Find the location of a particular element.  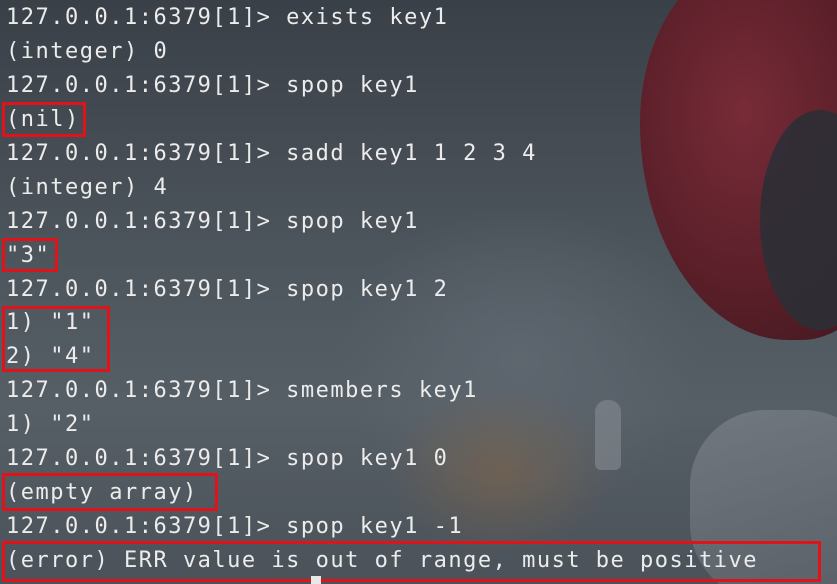

terminal-cursor is located at coordinates (316, 580).